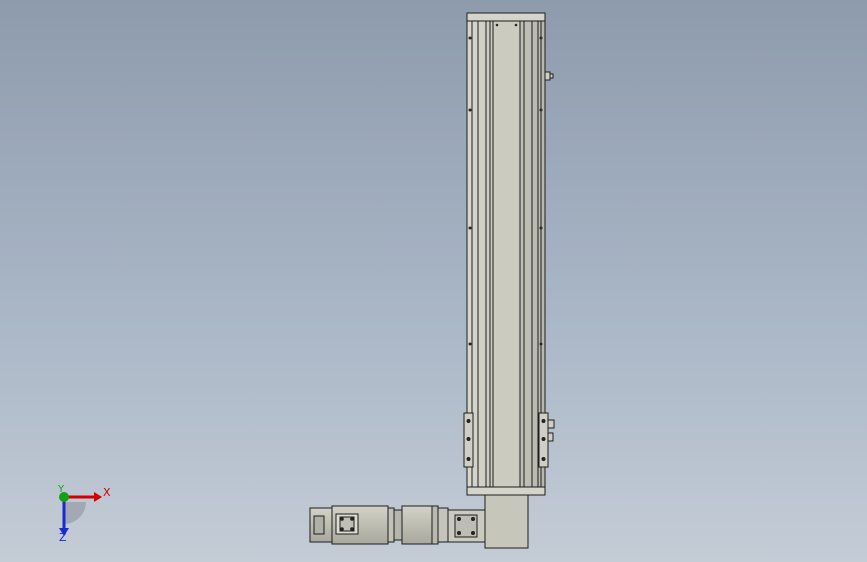 This screenshot has width=867, height=562. What do you see at coordinates (107, 492) in the screenshot?
I see `x-axis-label: X` at bounding box center [107, 492].